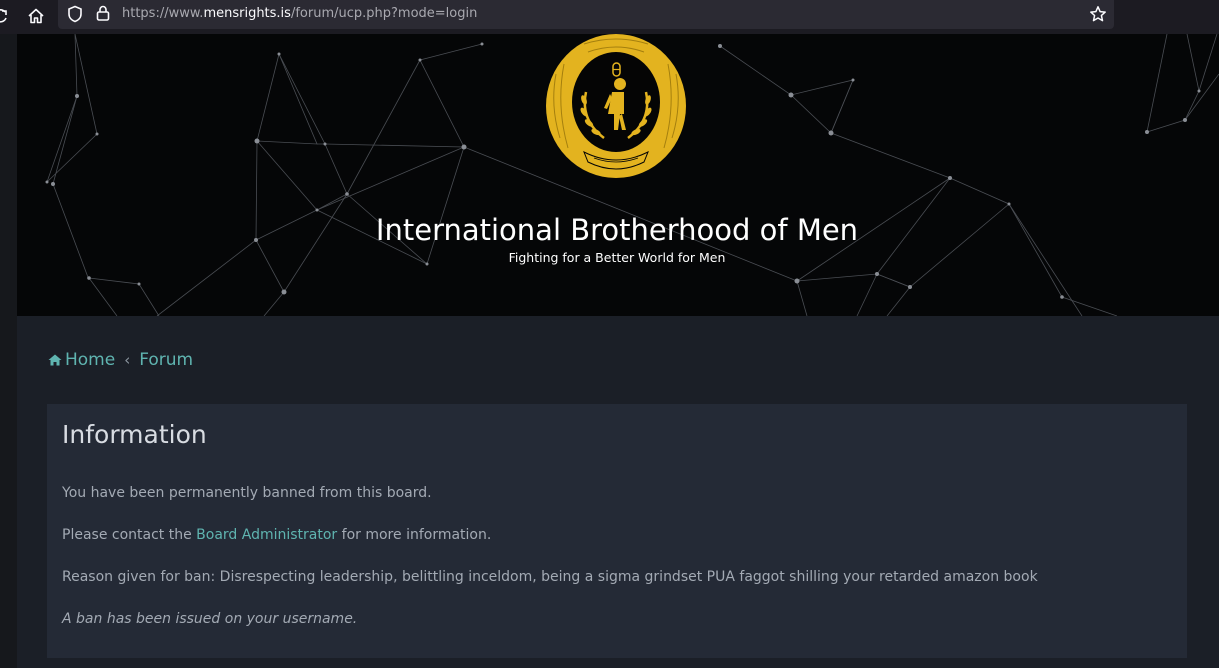 The image size is (1219, 668). Describe the element at coordinates (414, 535) in the screenshot. I see `contact-suffix: for more information.` at that location.